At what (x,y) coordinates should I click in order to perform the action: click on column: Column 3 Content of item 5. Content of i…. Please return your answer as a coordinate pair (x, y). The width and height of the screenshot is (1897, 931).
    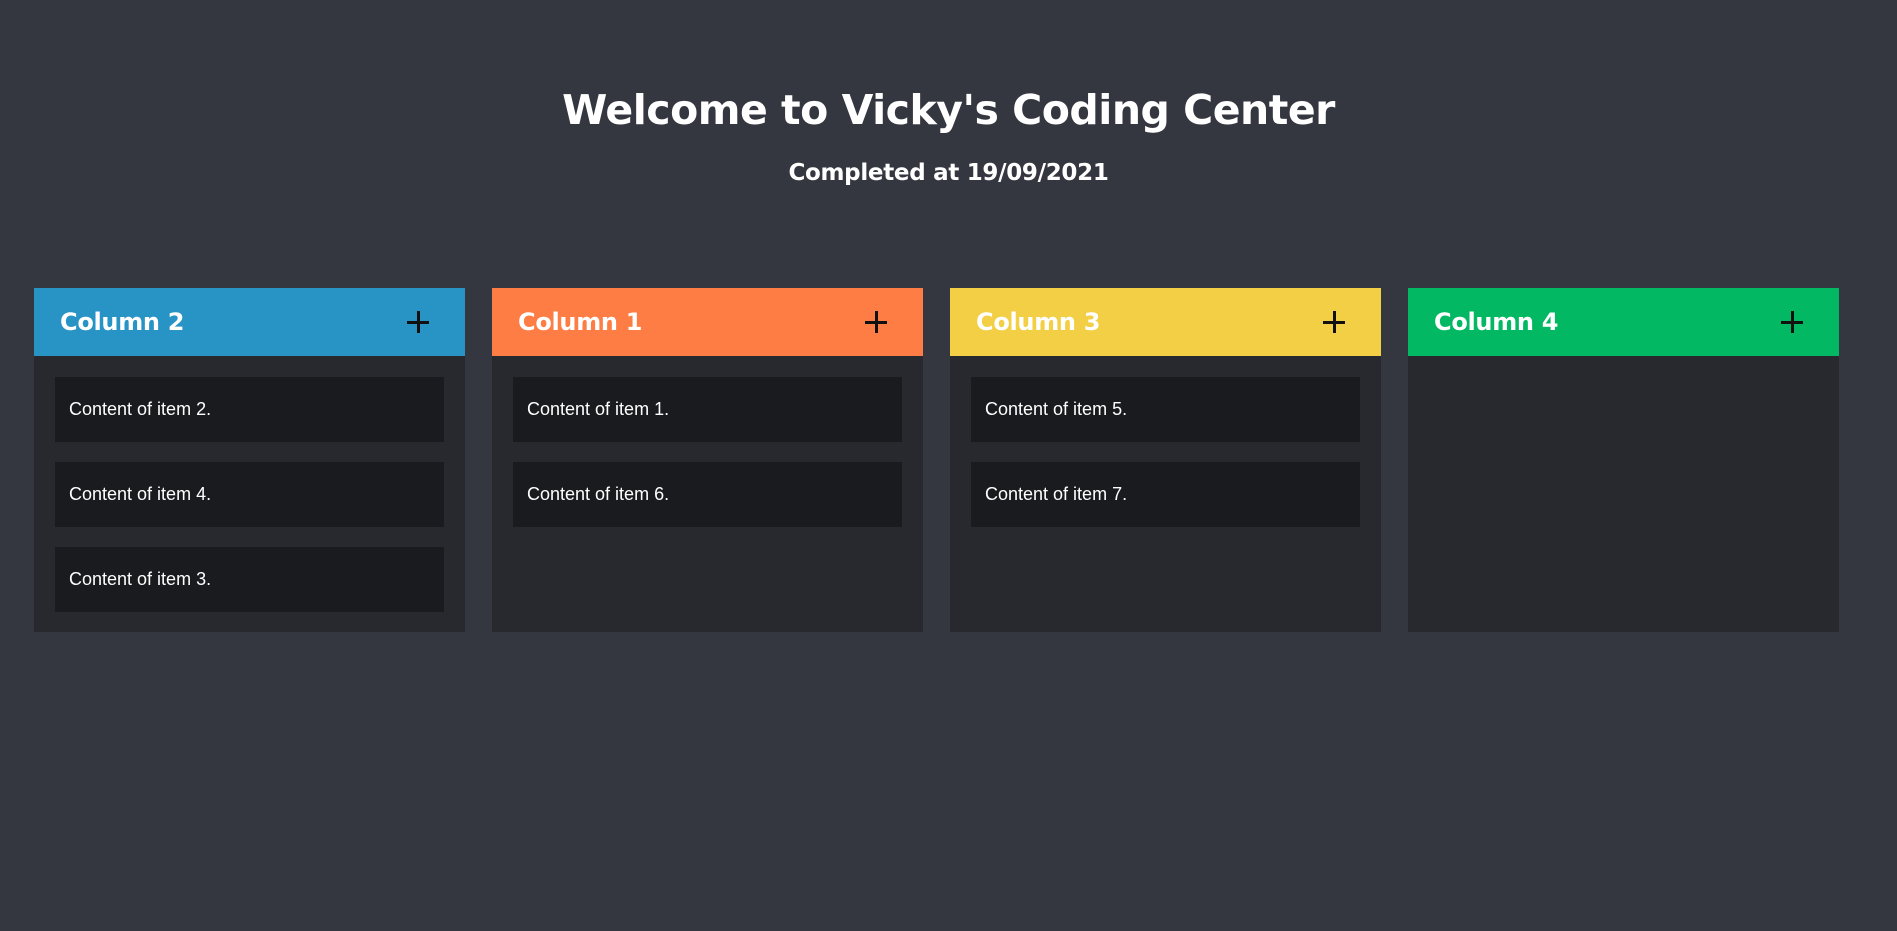
    Looking at the image, I should click on (1165, 460).